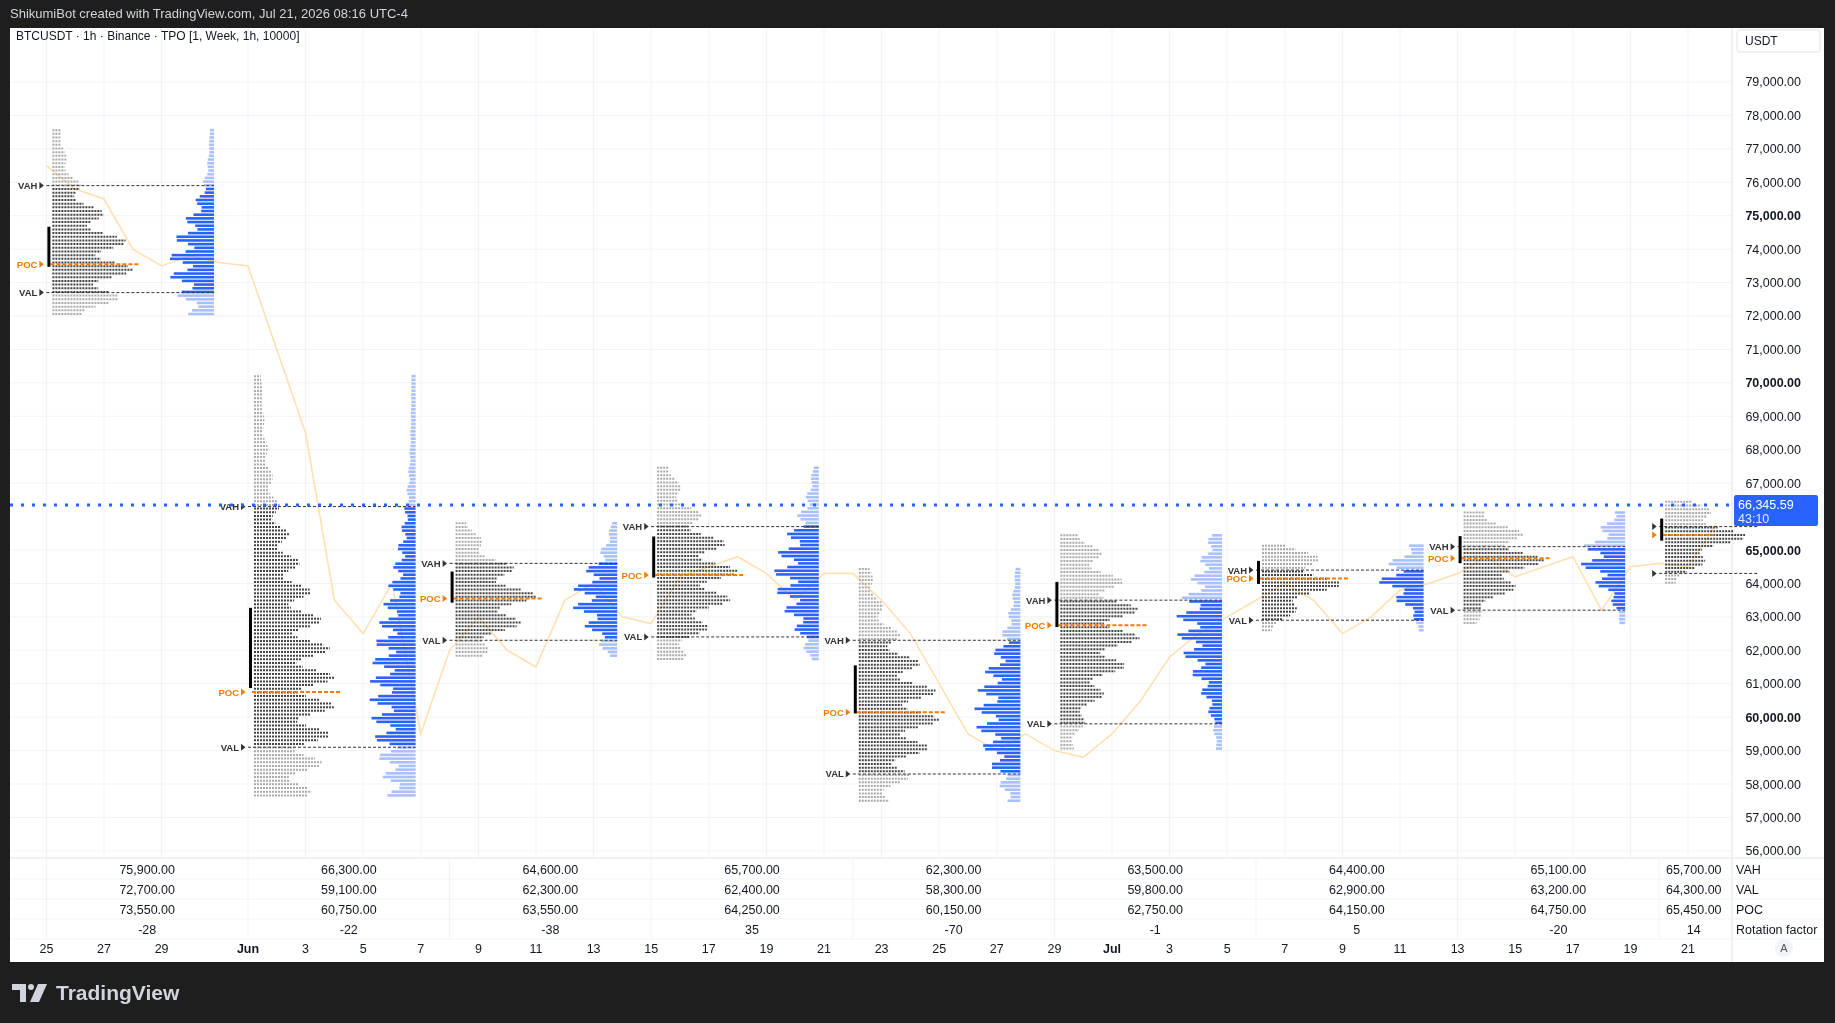 The width and height of the screenshot is (1835, 1023). Describe the element at coordinates (1747, 890) in the screenshot. I see `row-label: VAL` at that location.